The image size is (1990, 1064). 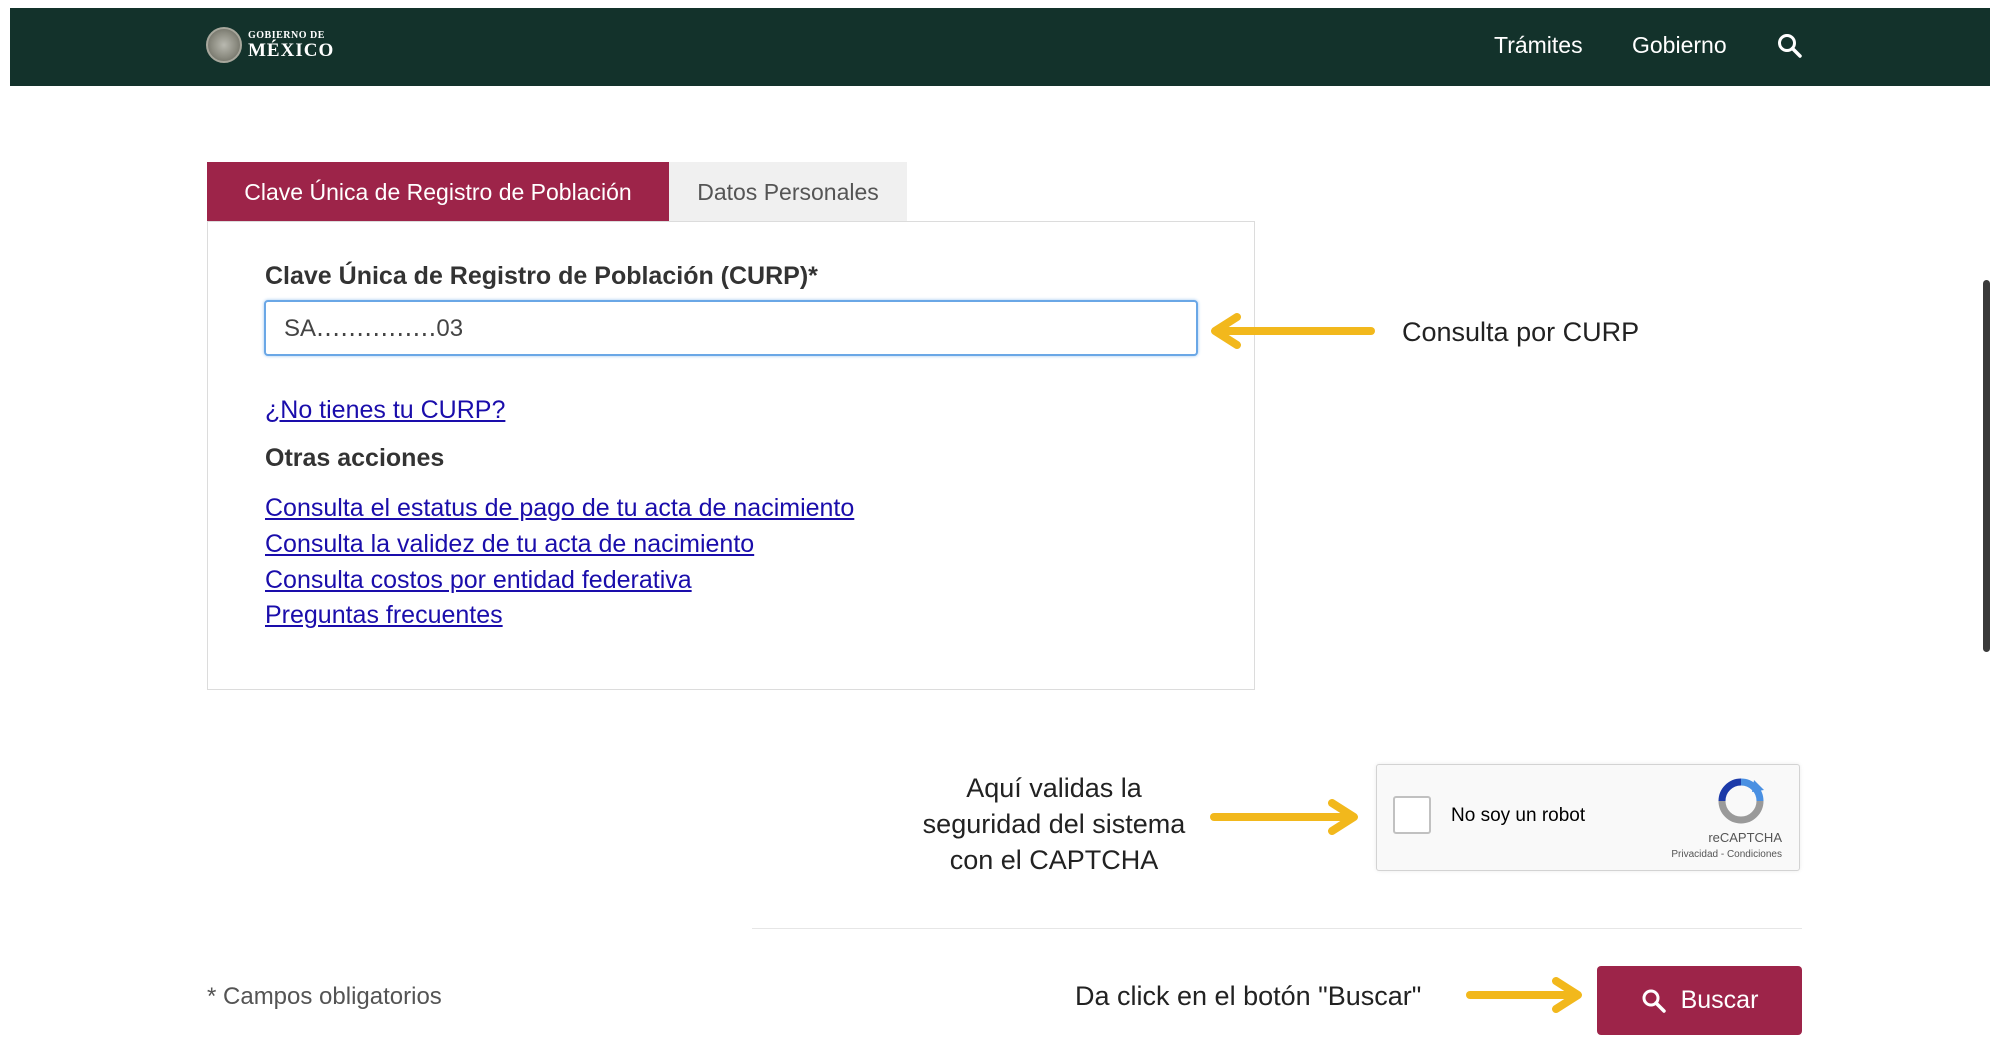 What do you see at coordinates (1538, 45) in the screenshot?
I see `nav-tramites: Trámites` at bounding box center [1538, 45].